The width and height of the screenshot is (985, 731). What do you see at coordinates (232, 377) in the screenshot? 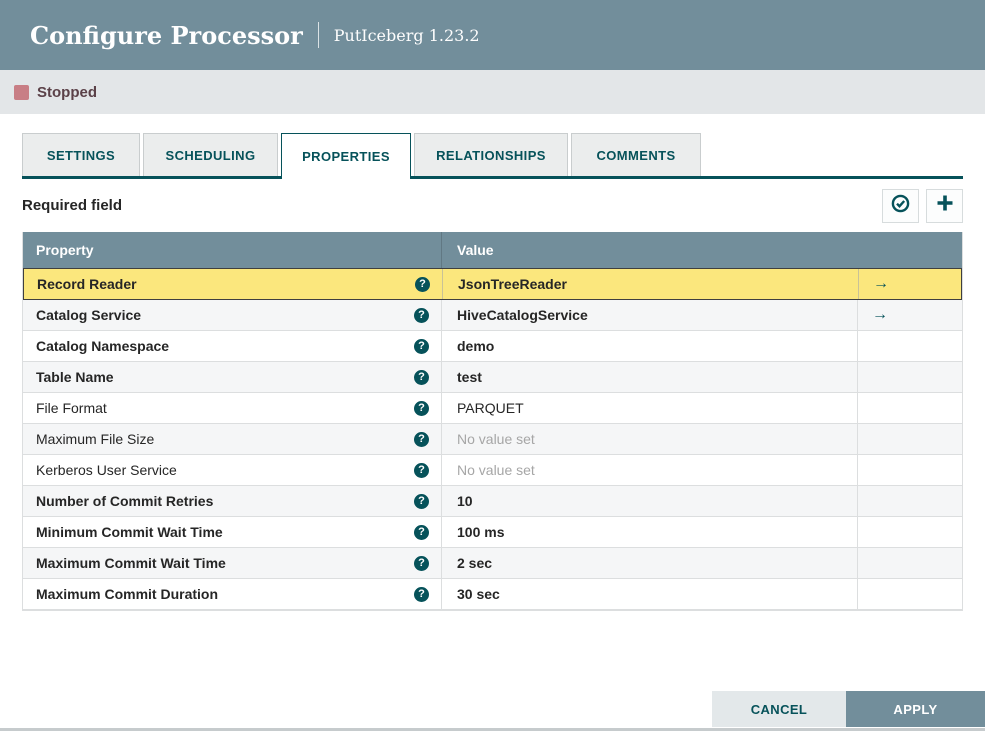
I see `property-name-cell: Table Name?` at bounding box center [232, 377].